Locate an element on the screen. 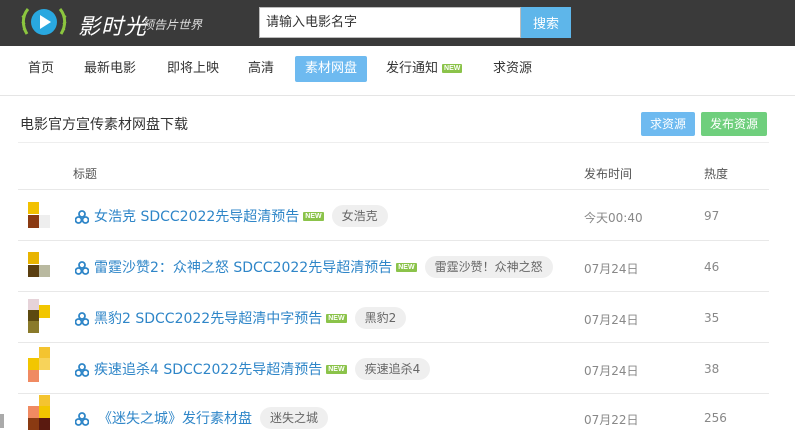 This screenshot has width=795, height=443. column-header-date: 发布时间 is located at coordinates (608, 174).